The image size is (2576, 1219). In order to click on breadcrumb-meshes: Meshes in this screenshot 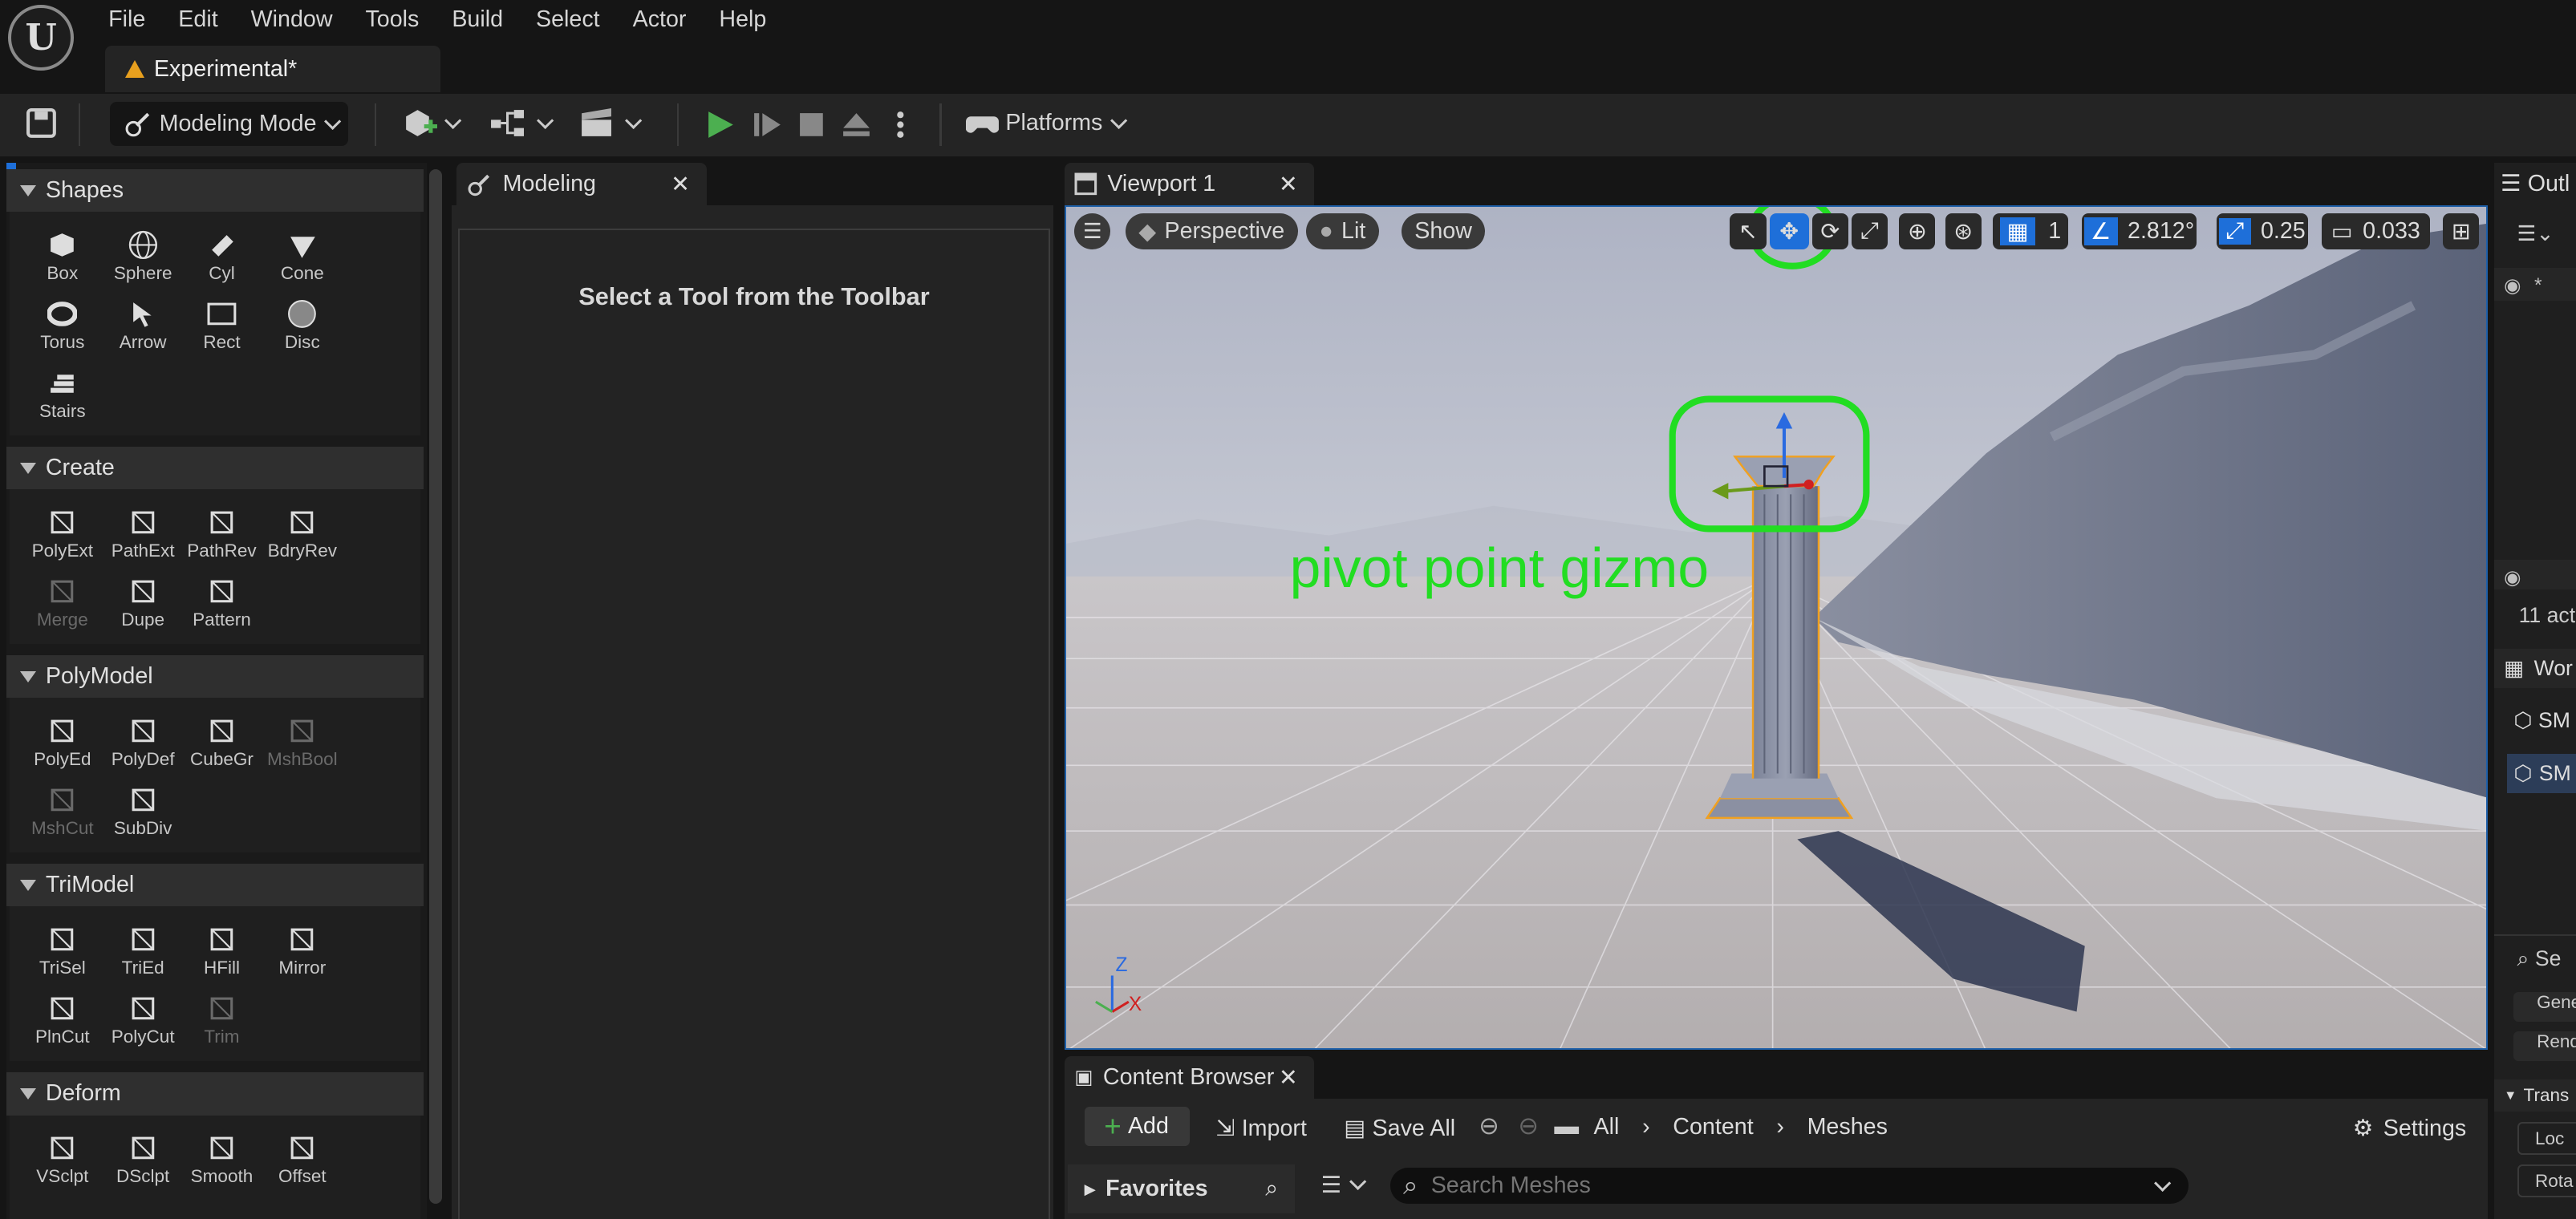, I will do `click(1847, 1127)`.